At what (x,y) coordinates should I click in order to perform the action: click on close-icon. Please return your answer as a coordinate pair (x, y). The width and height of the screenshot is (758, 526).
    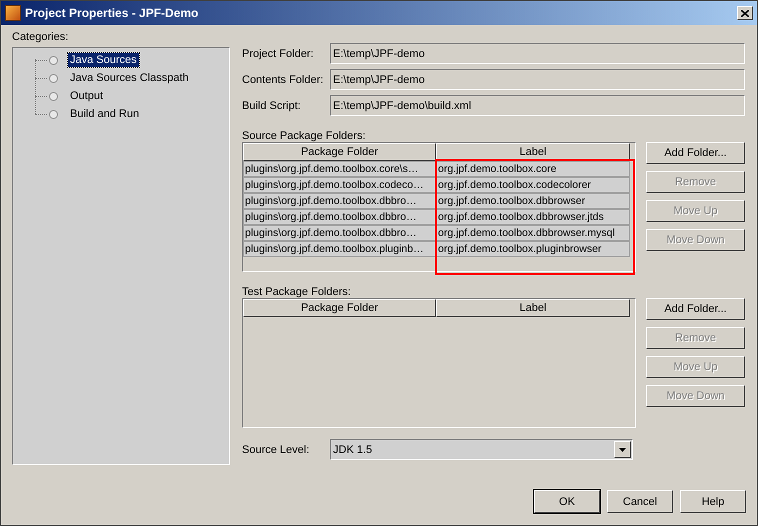
    Looking at the image, I should click on (745, 13).